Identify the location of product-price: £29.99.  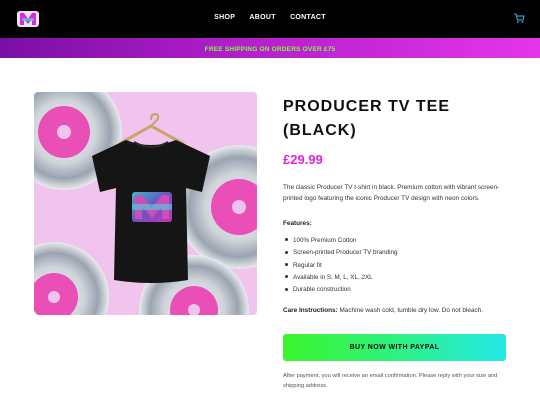
(303, 159).